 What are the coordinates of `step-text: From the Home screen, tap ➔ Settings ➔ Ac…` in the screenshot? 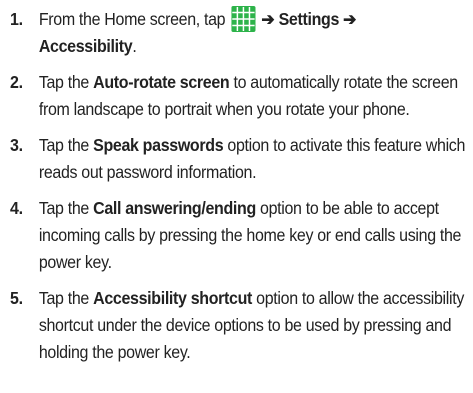 It's located at (252, 33).